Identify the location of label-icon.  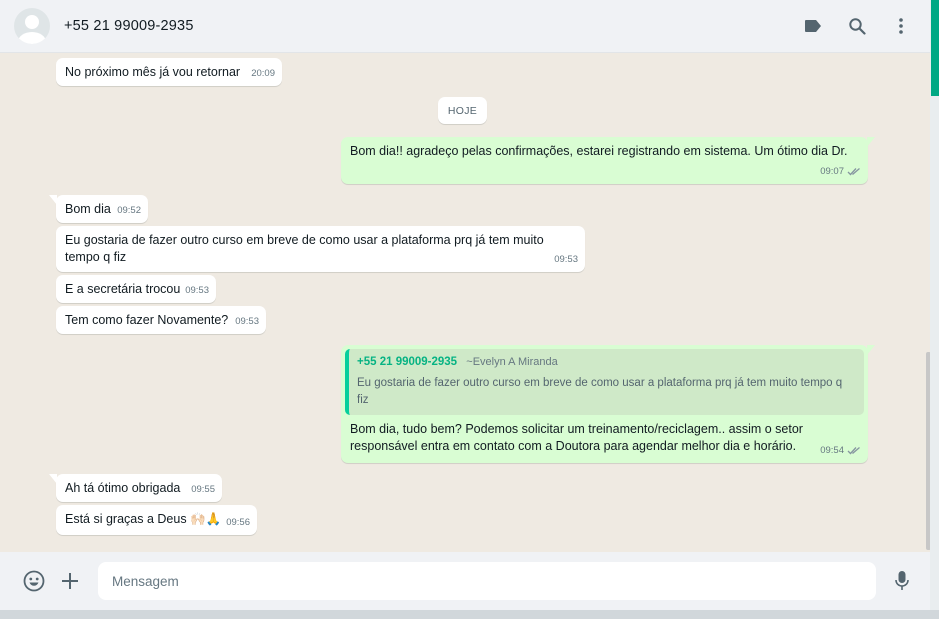
(813, 26).